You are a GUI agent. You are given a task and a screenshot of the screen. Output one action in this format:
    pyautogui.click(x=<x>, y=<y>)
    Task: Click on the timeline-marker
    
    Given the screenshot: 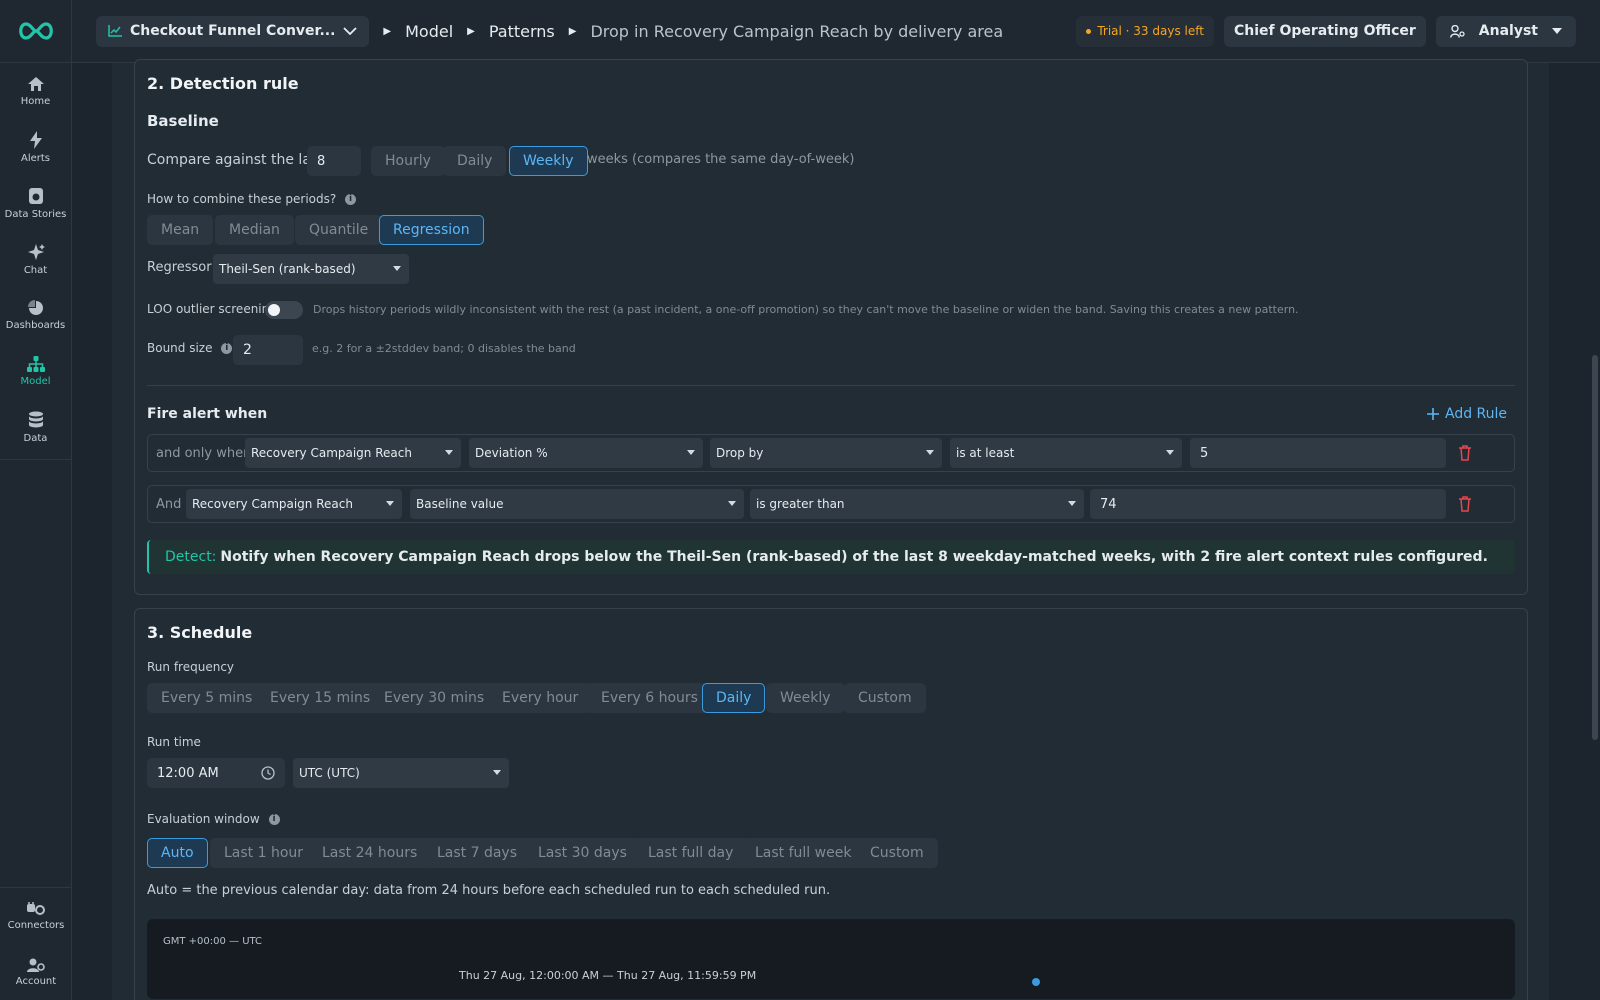 What is the action you would take?
    pyautogui.click(x=1036, y=982)
    